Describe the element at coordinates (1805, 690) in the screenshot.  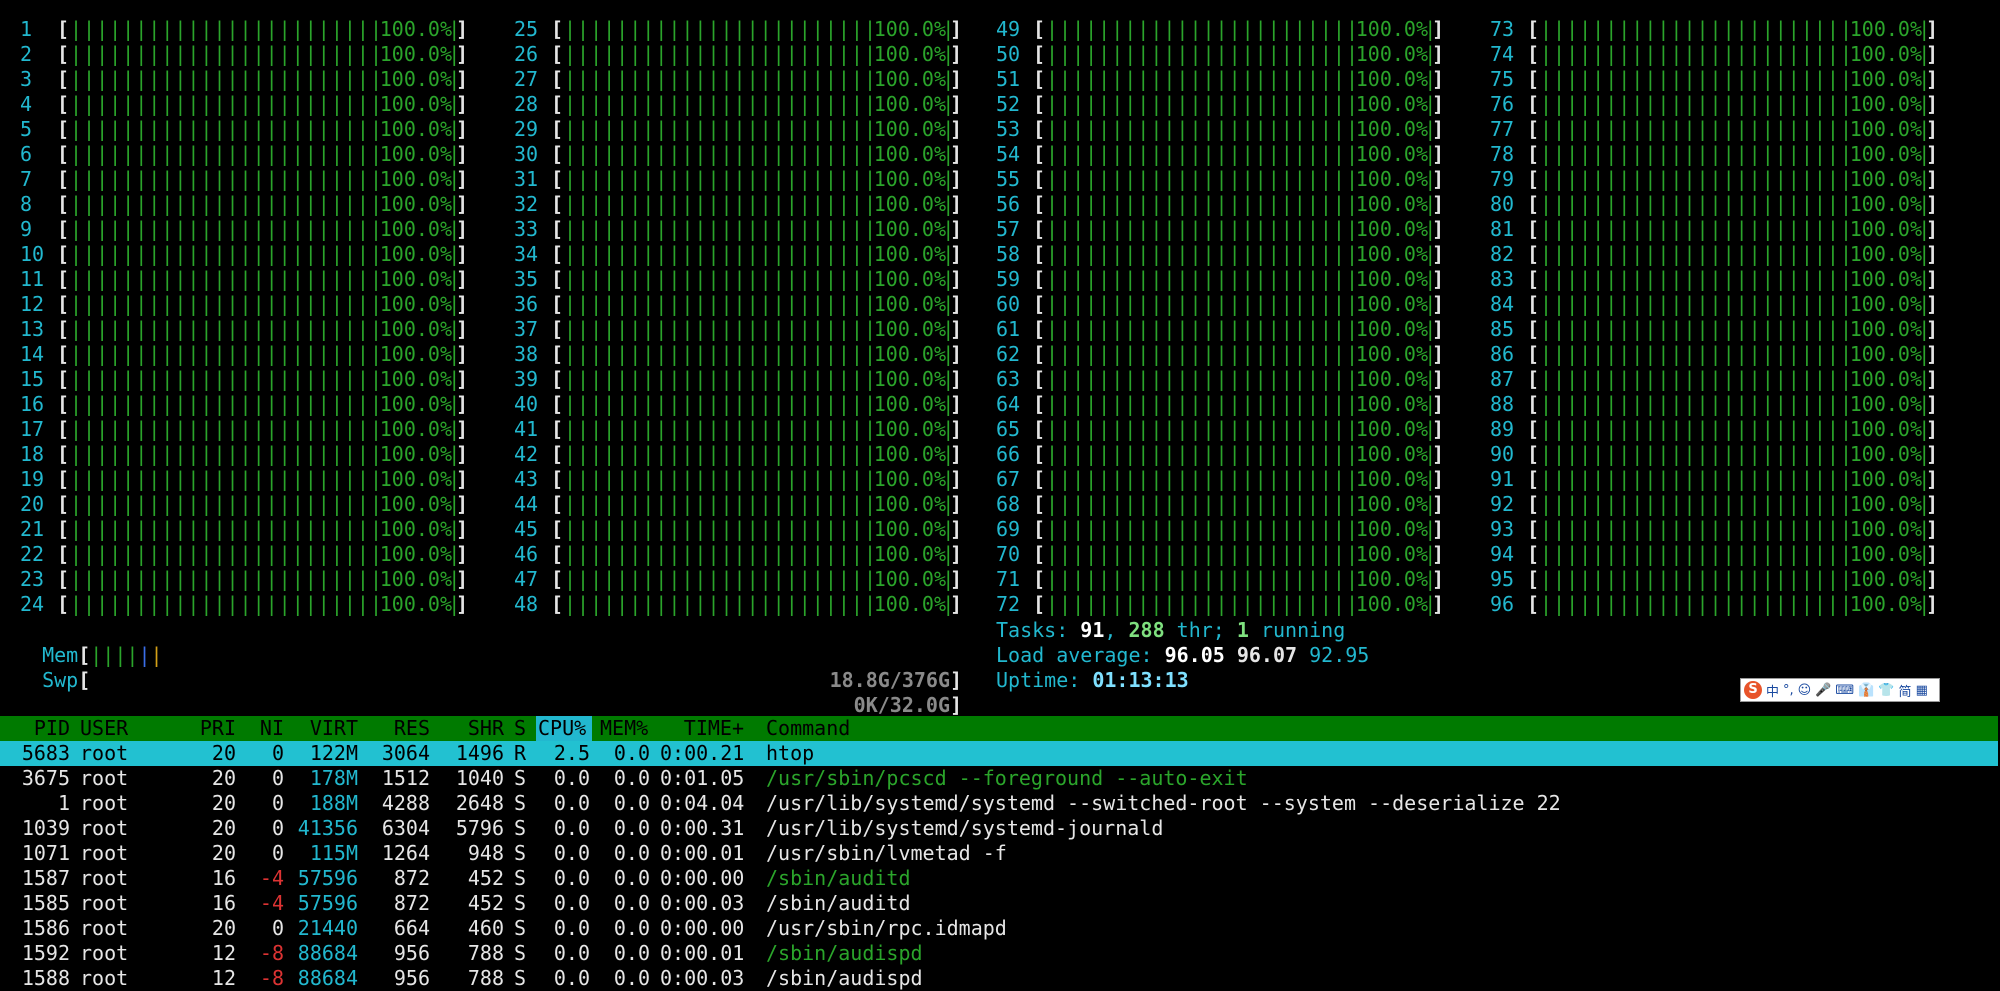
I see `emoji-icon: ☺` at that location.